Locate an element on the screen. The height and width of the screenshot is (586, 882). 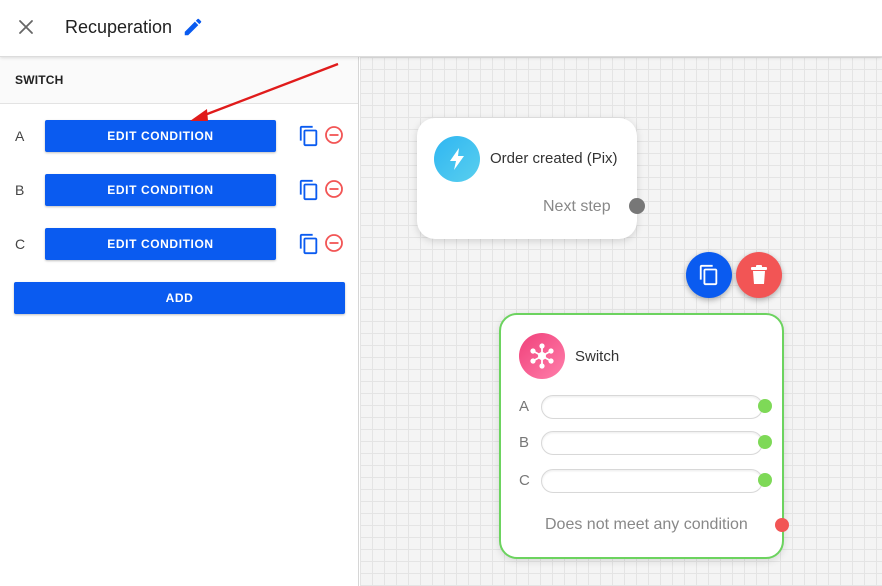
node-condition-c-field is located at coordinates (652, 481).